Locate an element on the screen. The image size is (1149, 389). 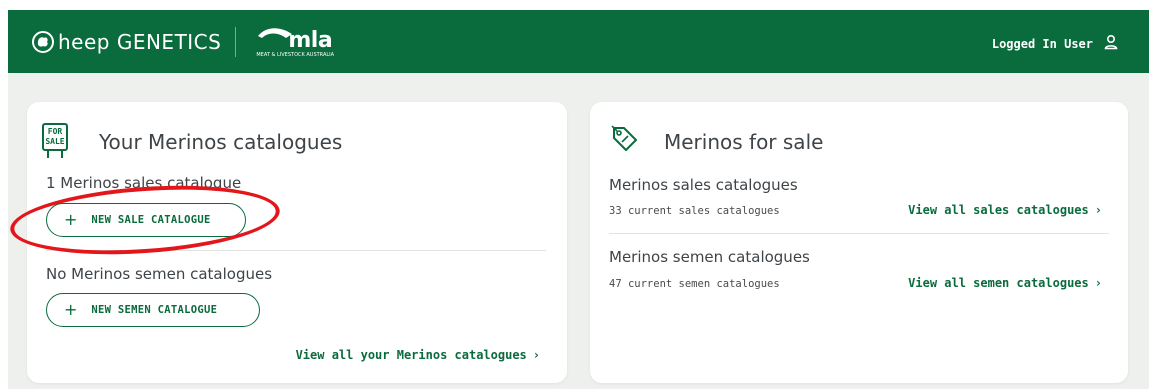
header-divider is located at coordinates (236, 42).